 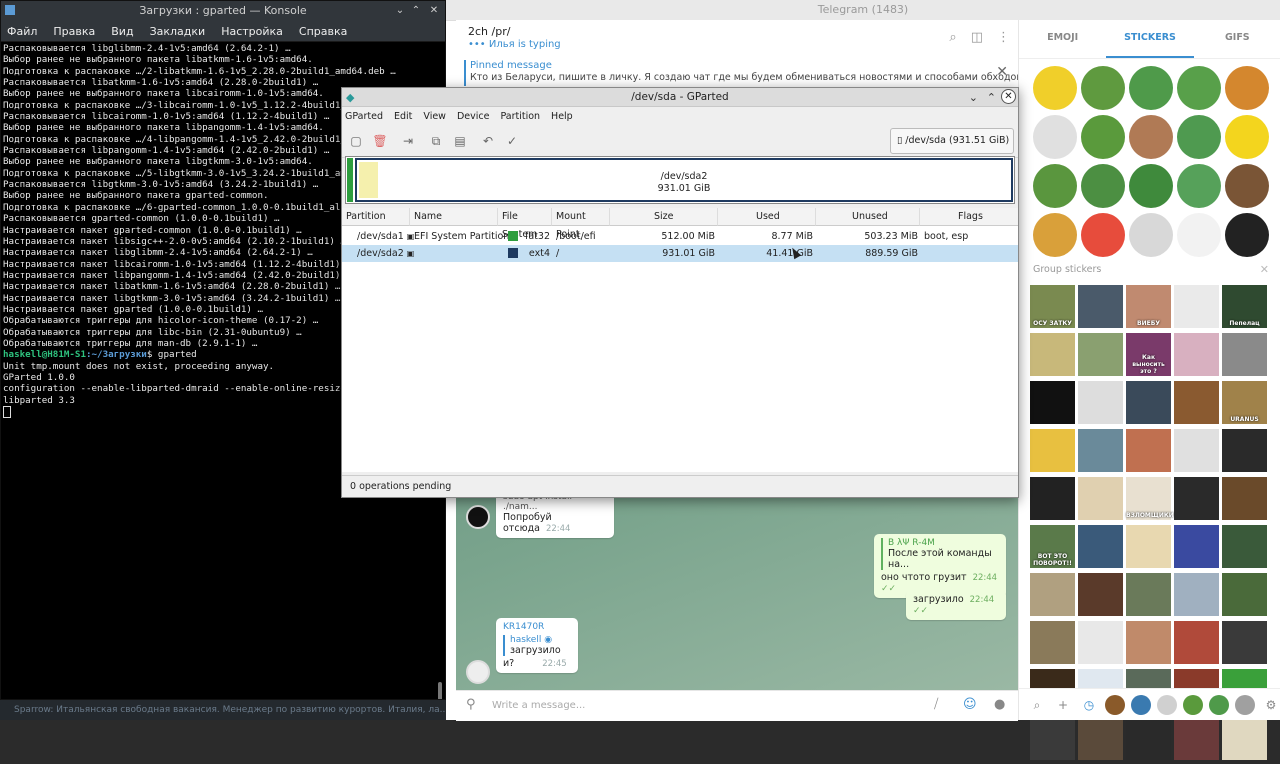 I want to click on menu-gparted: GParted, so click(x=364, y=116).